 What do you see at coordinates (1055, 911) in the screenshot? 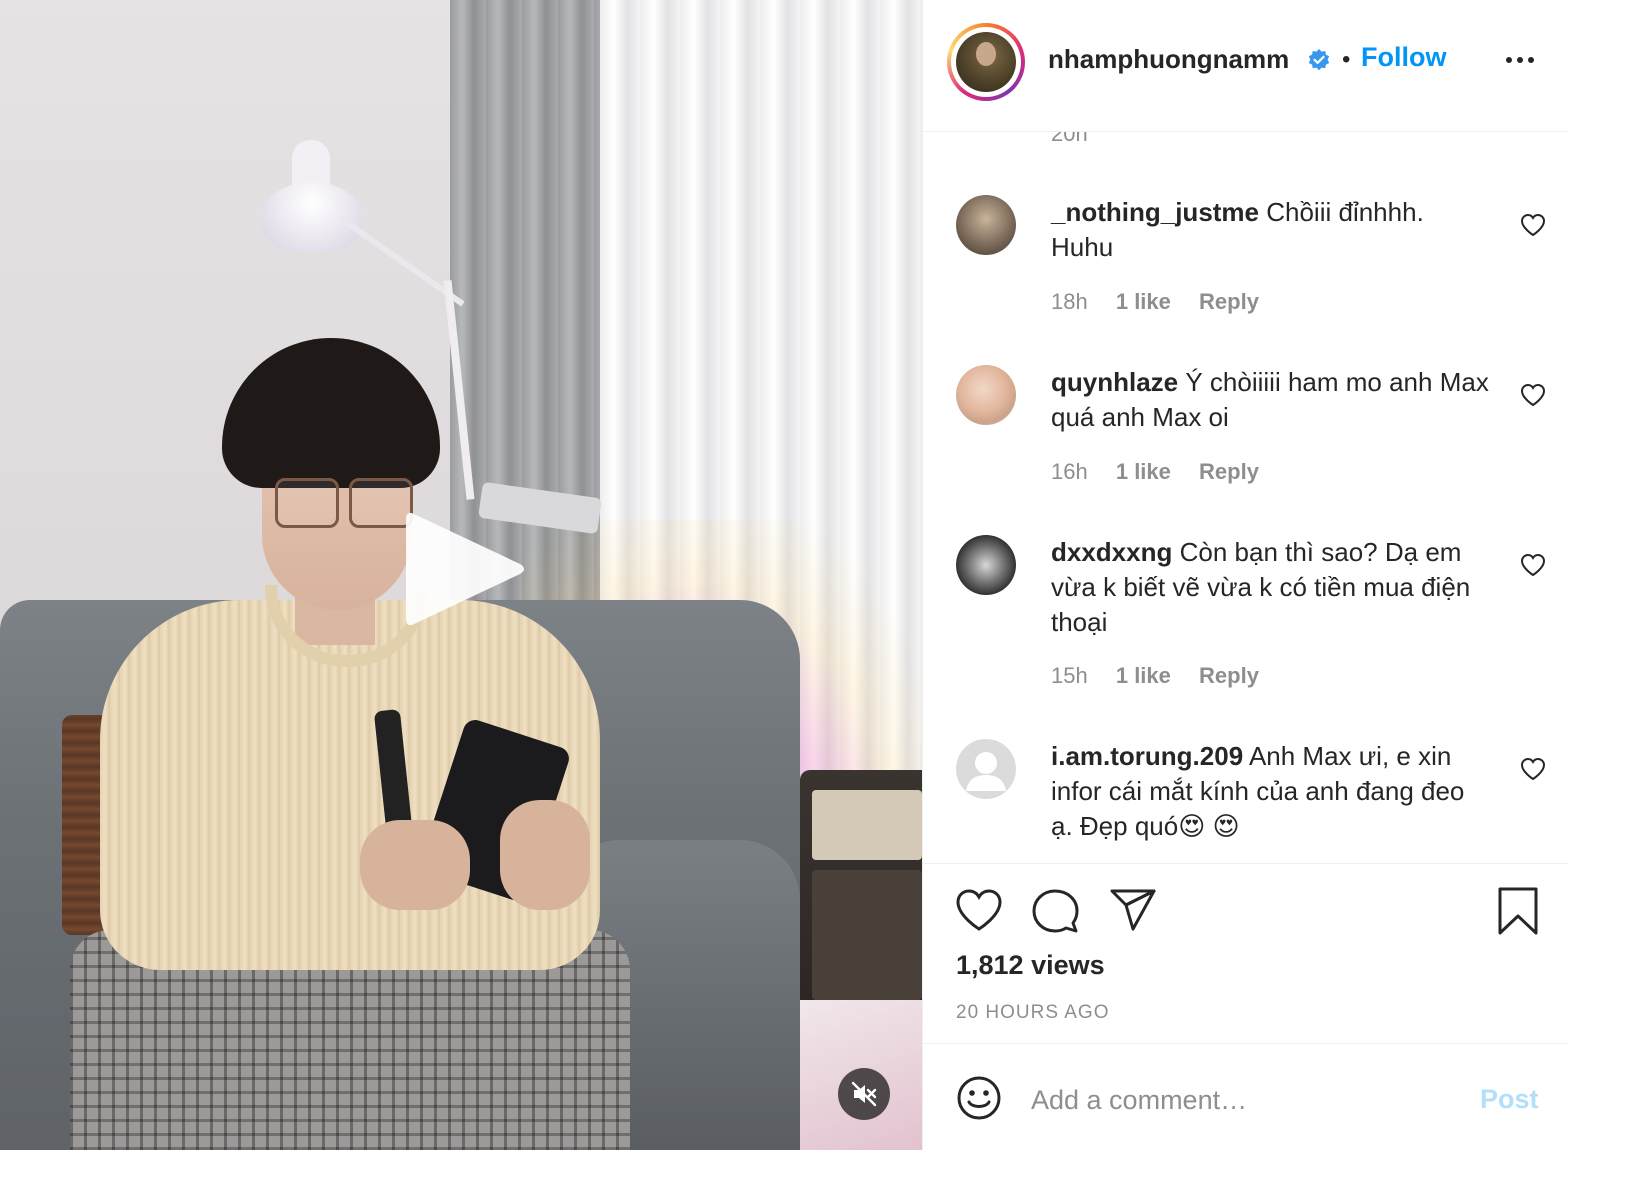
I see `comment-icon` at bounding box center [1055, 911].